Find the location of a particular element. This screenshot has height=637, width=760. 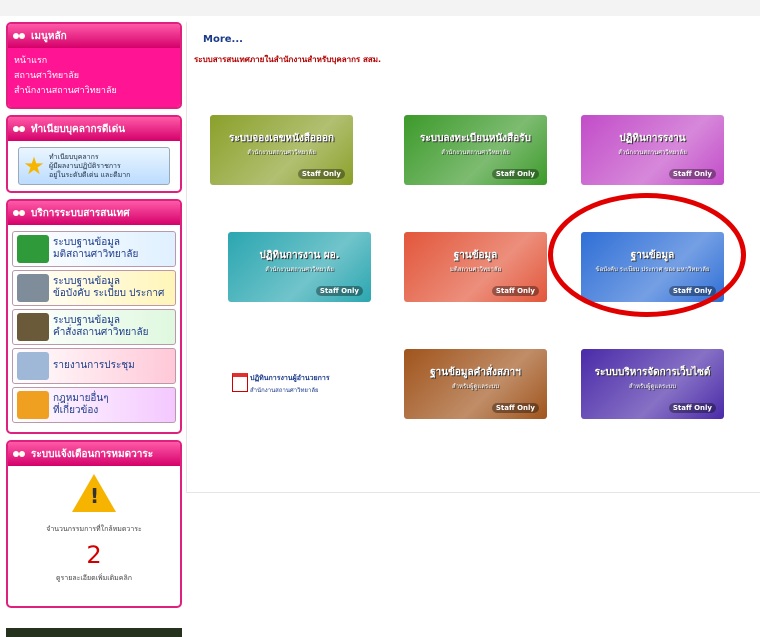

service-button-orders: ระบบฐานข้อมูล คำสั่งสถานศาวิทยาลัย is located at coordinates (94, 327).